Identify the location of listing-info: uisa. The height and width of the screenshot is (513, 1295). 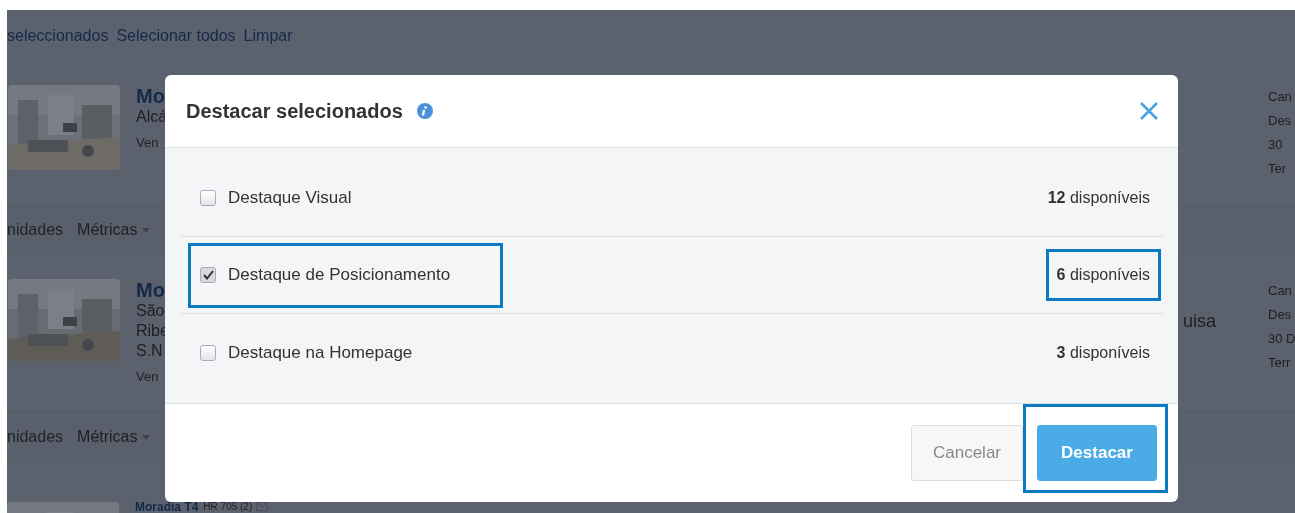
(1200, 321).